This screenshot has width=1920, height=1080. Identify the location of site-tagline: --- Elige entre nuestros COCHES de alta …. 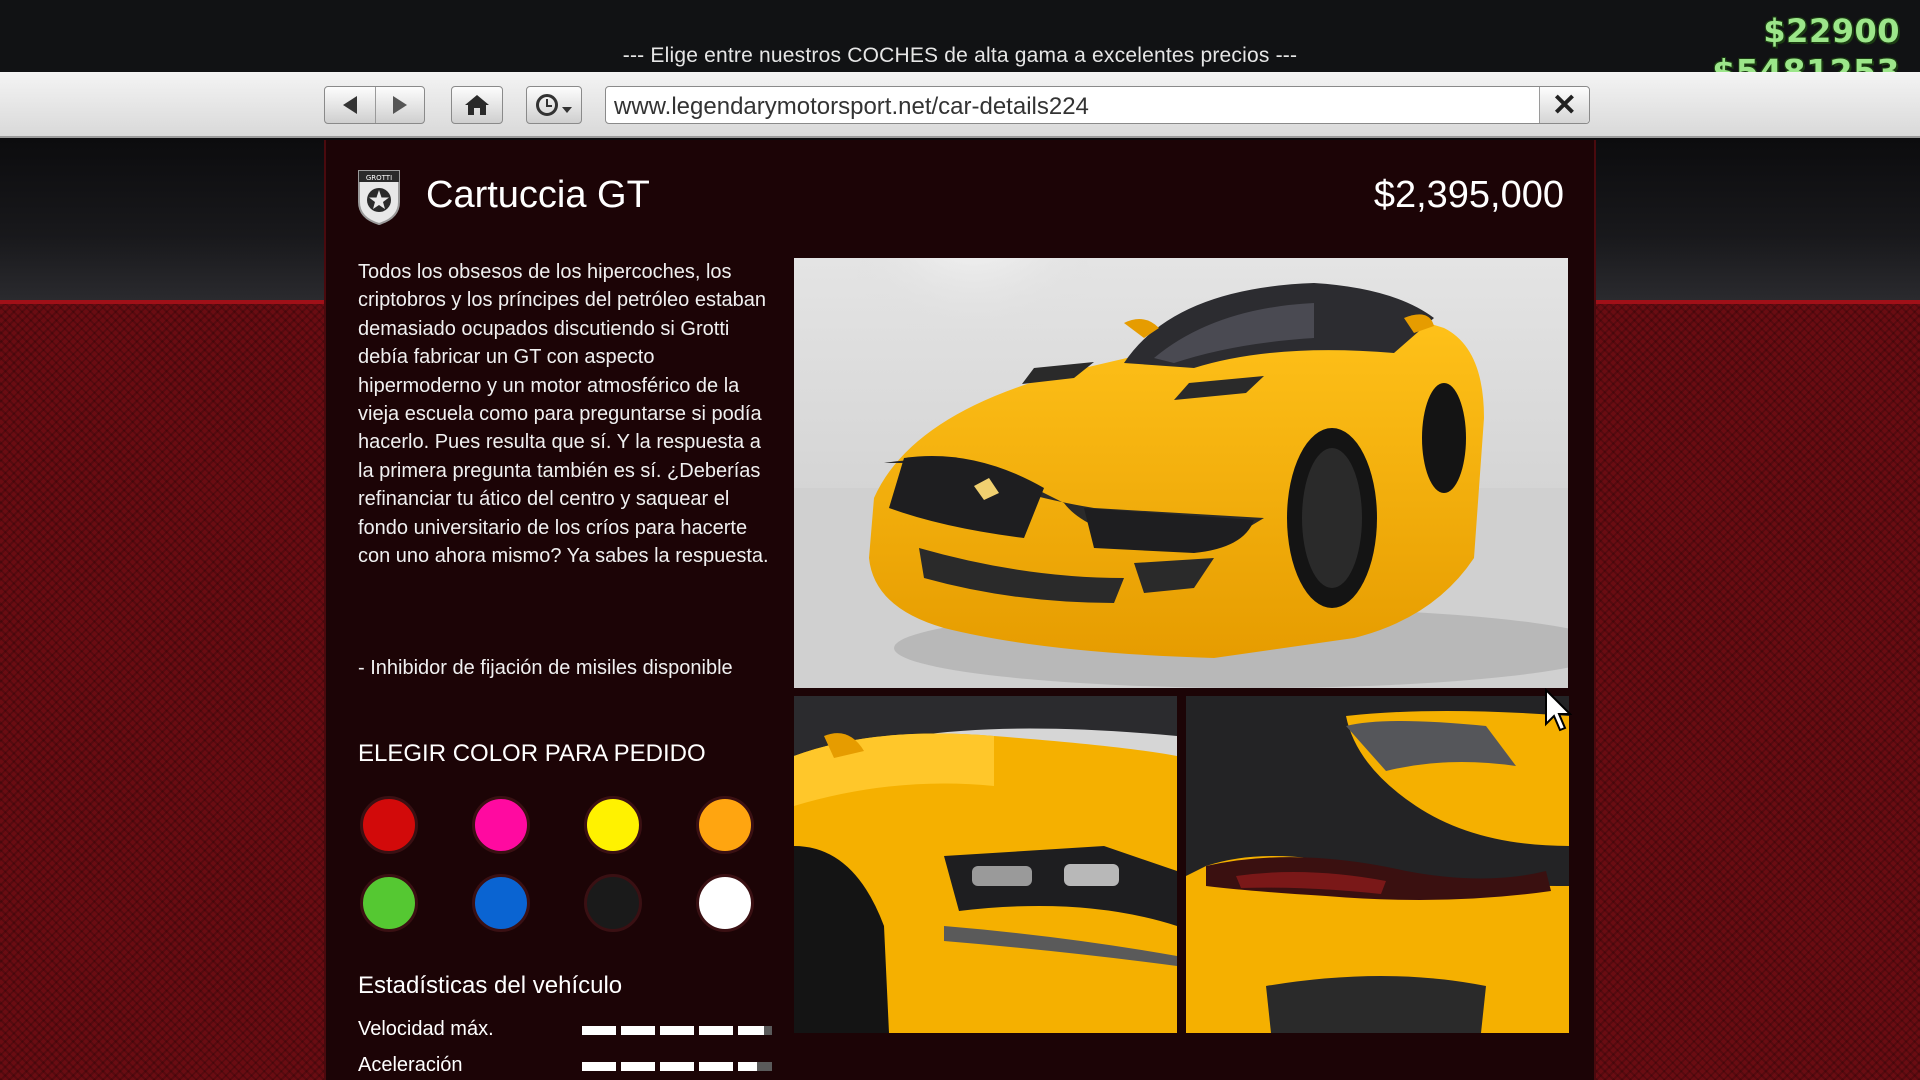
(960, 55).